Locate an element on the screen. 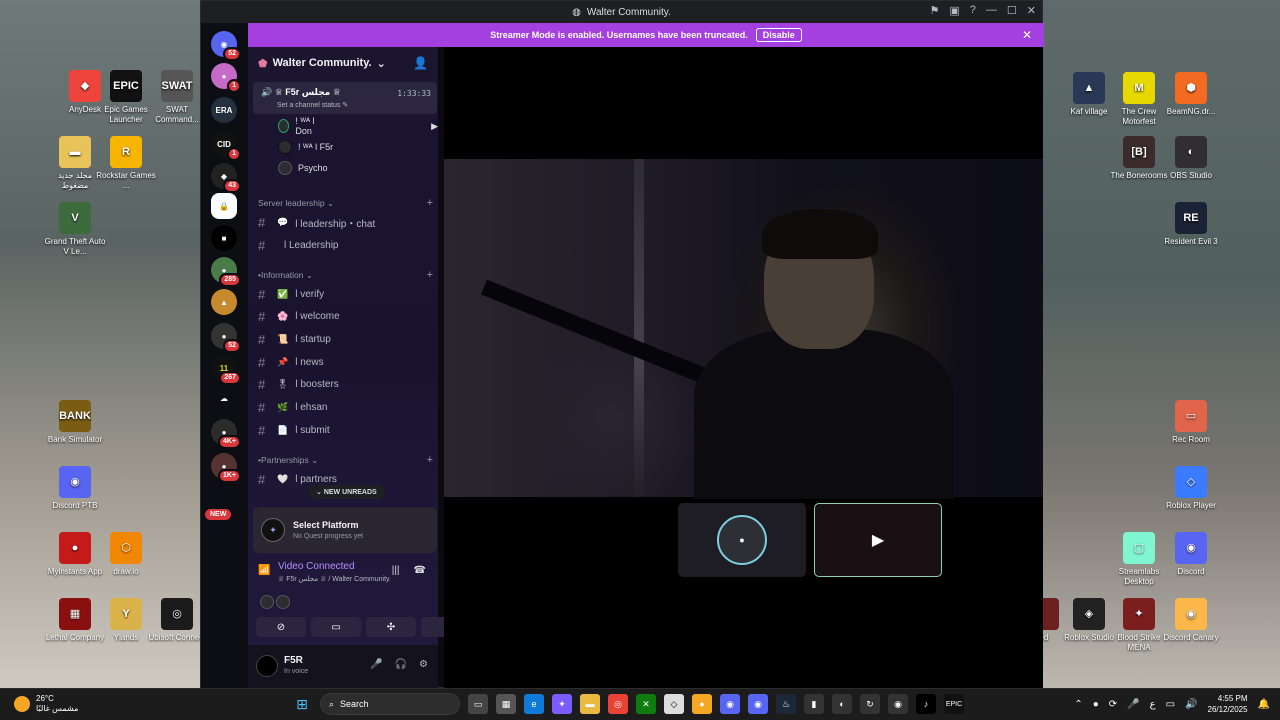  server-icon: 11 267 is located at coordinates (226, 370).